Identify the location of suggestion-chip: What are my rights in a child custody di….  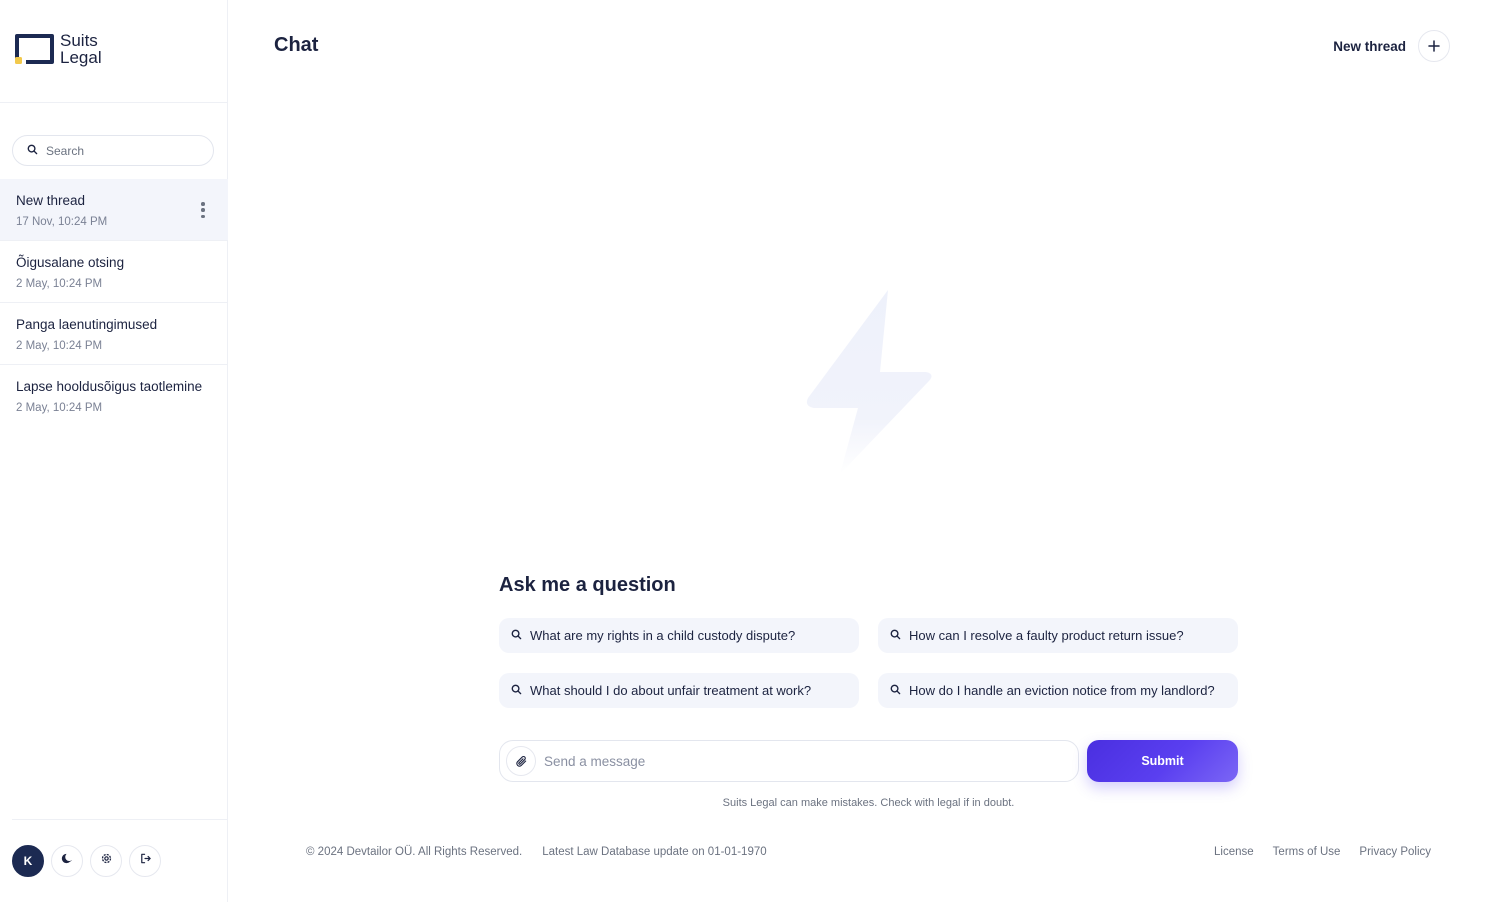
(679, 635).